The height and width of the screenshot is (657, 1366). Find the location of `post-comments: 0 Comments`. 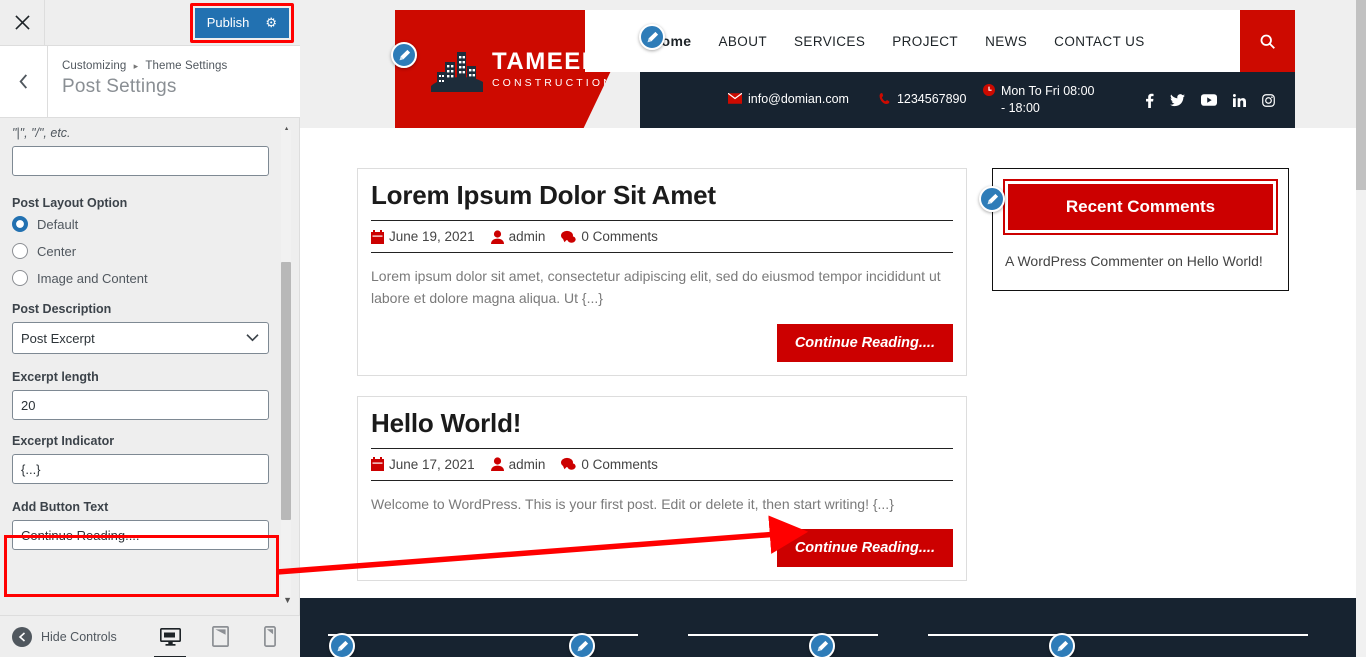

post-comments: 0 Comments is located at coordinates (609, 236).